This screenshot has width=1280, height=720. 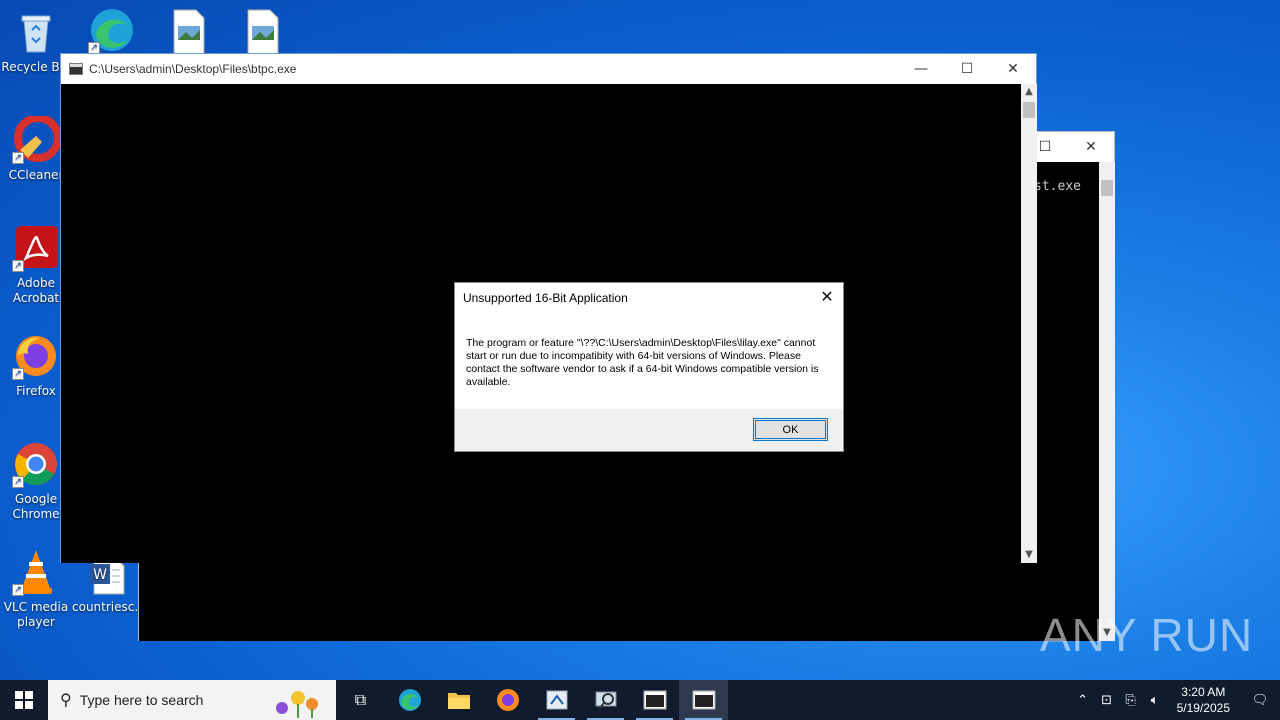 I want to click on search-placeholder: Type here to search, so click(x=141, y=700).